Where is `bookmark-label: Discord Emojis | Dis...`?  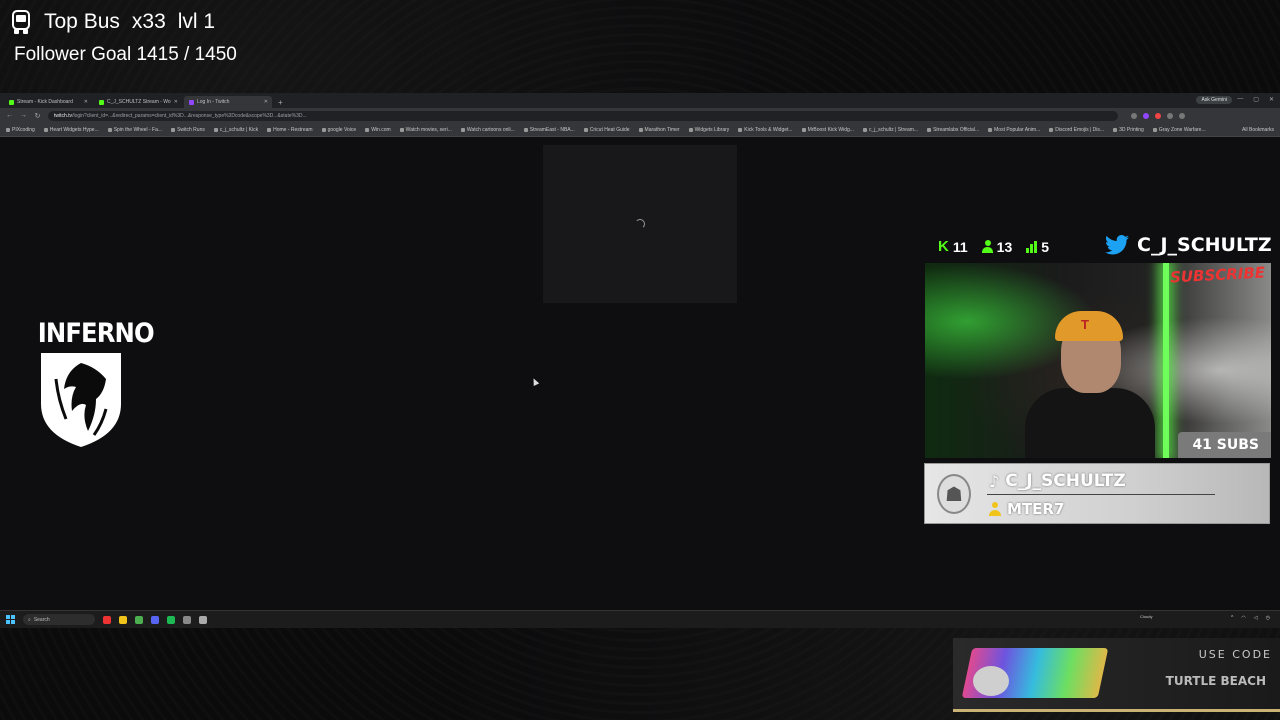 bookmark-label: Discord Emojis | Dis... is located at coordinates (1080, 129).